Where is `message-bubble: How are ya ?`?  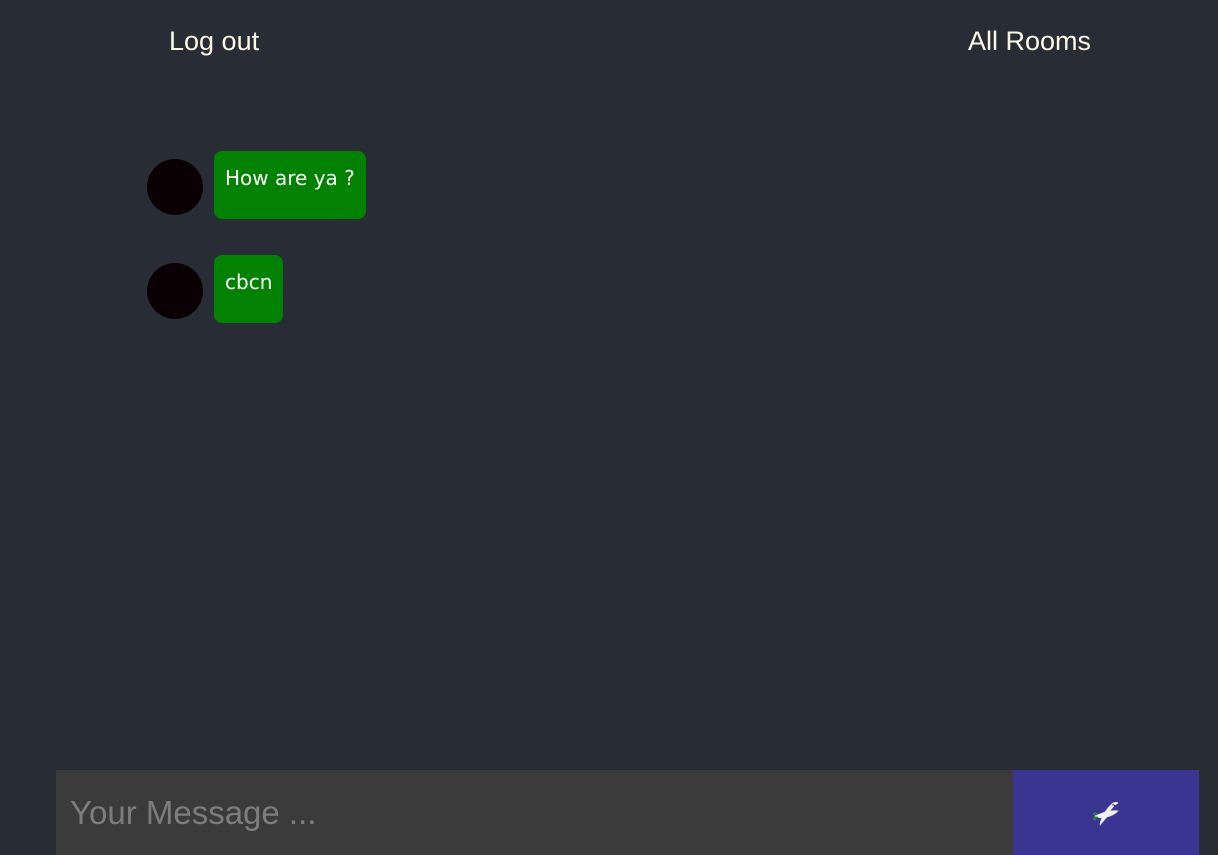
message-bubble: How are ya ? is located at coordinates (290, 185).